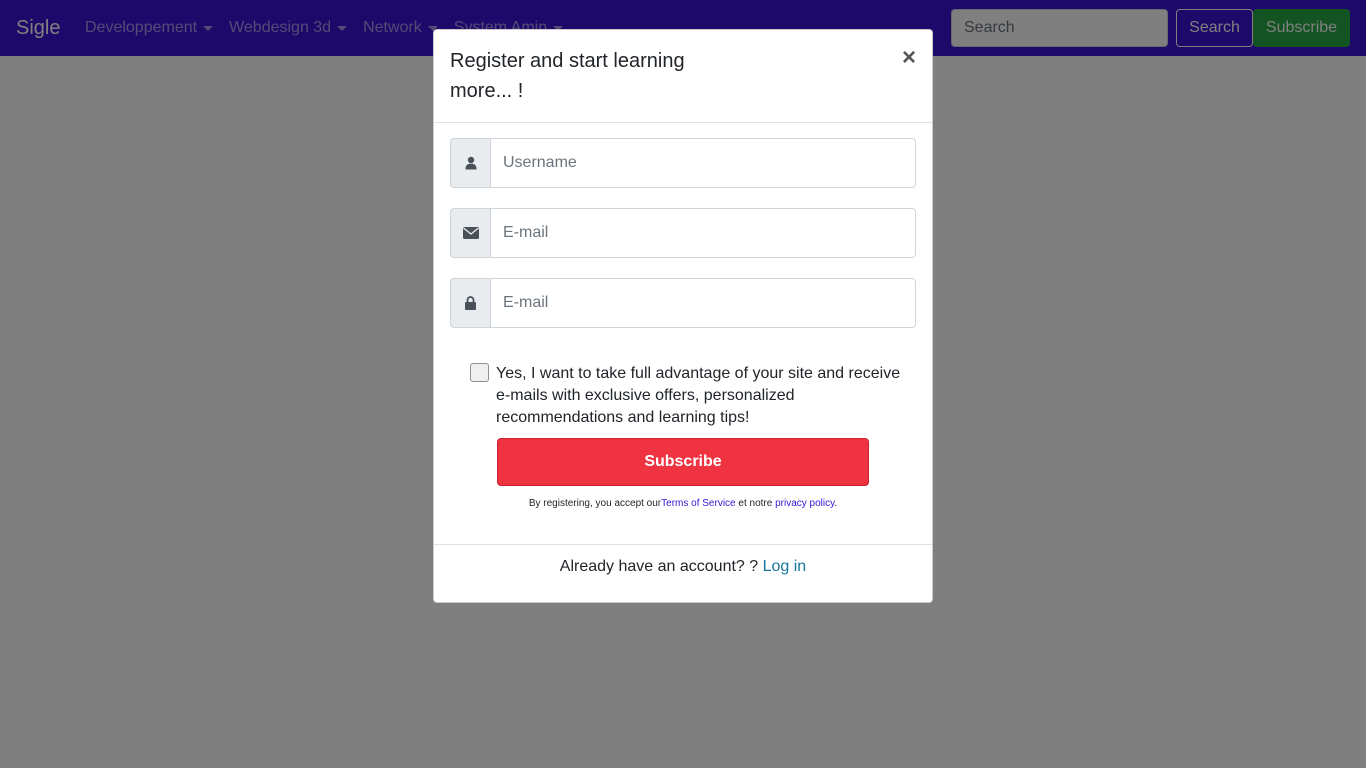  Describe the element at coordinates (836, 503) in the screenshot. I see `terms-suffix: .` at that location.